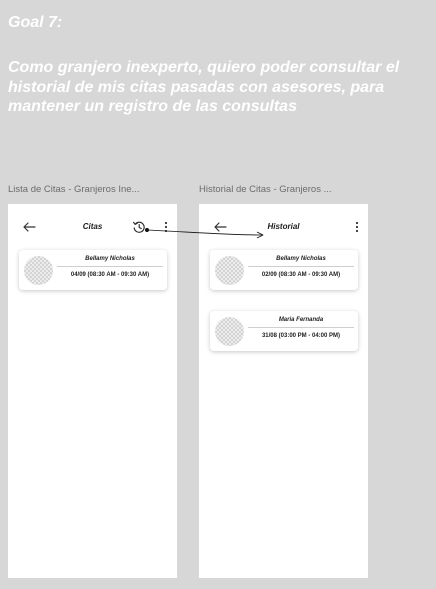 The width and height of the screenshot is (436, 589). What do you see at coordinates (35, 22) in the screenshot?
I see `goal-title: Goal 7:` at bounding box center [35, 22].